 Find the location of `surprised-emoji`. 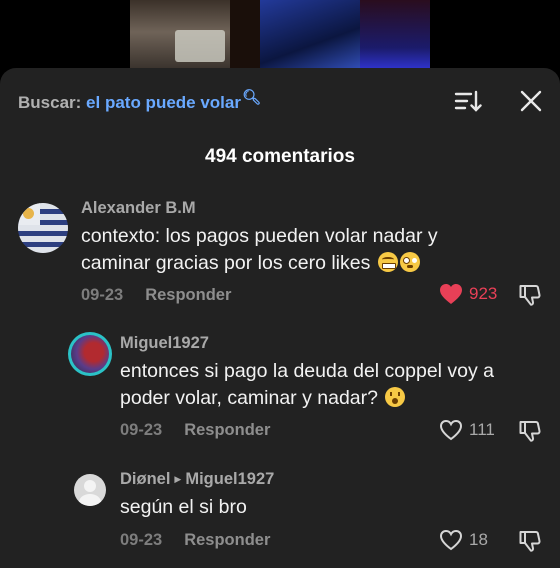

surprised-emoji is located at coordinates (395, 397).